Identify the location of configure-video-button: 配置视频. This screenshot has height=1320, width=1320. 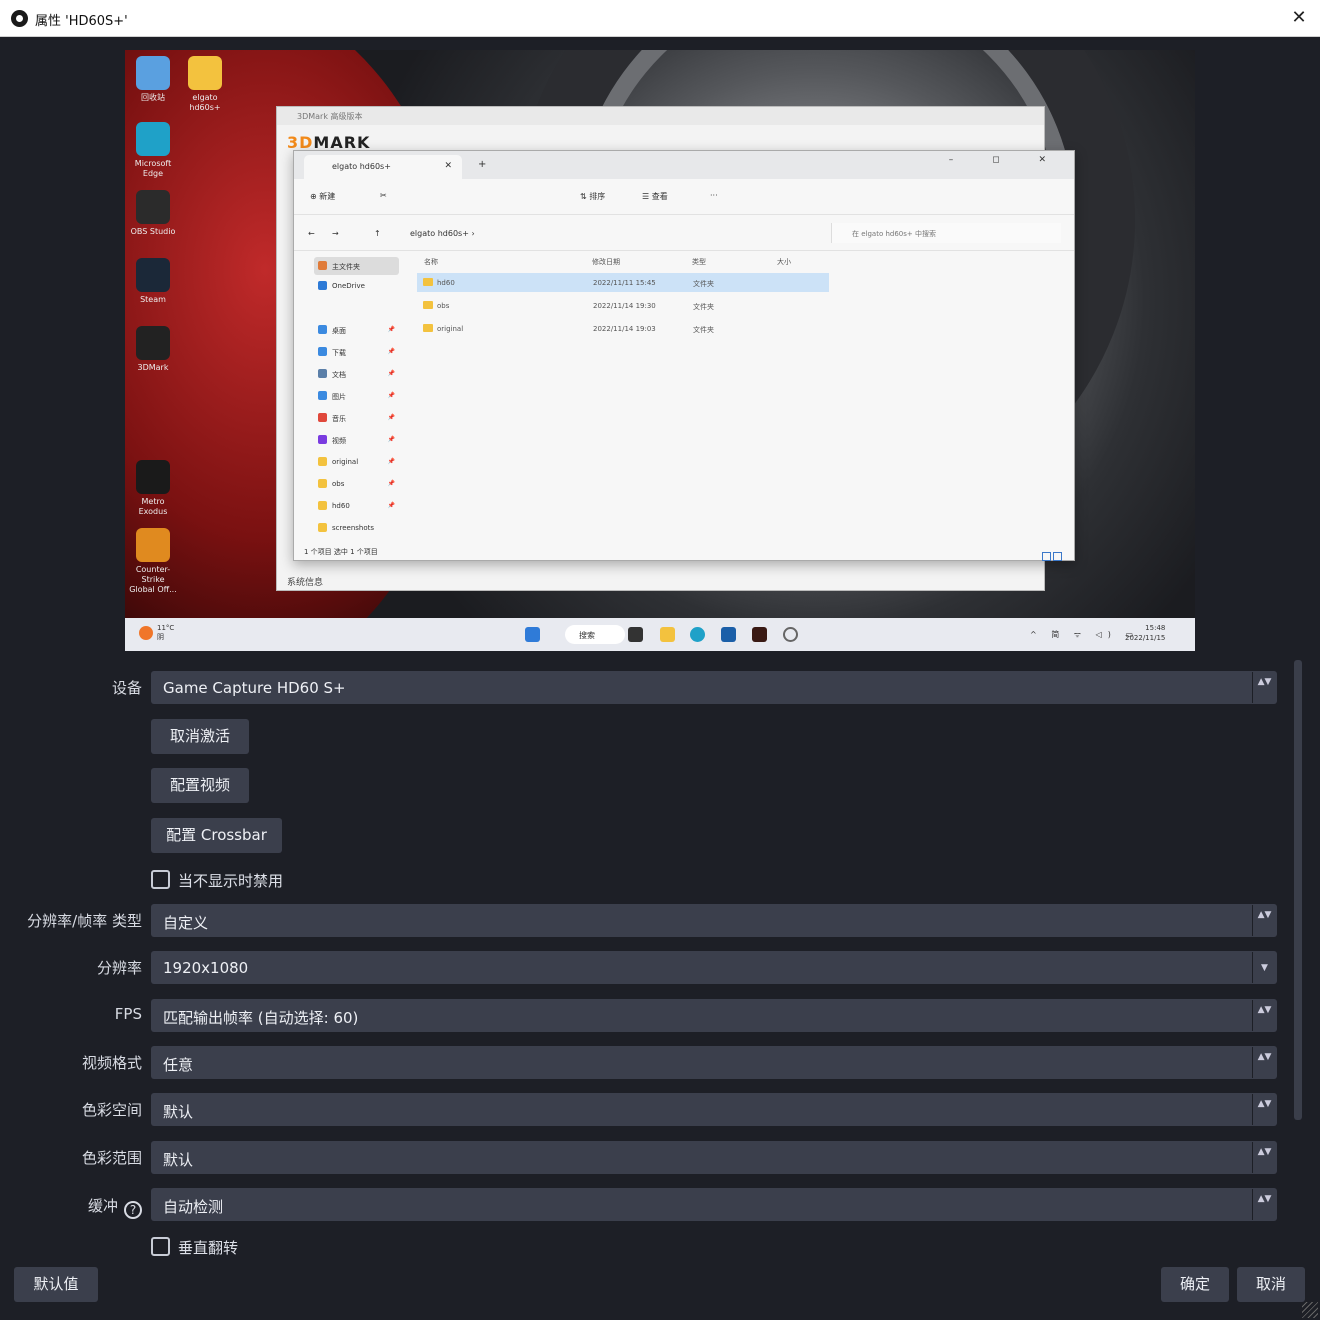
(200, 785).